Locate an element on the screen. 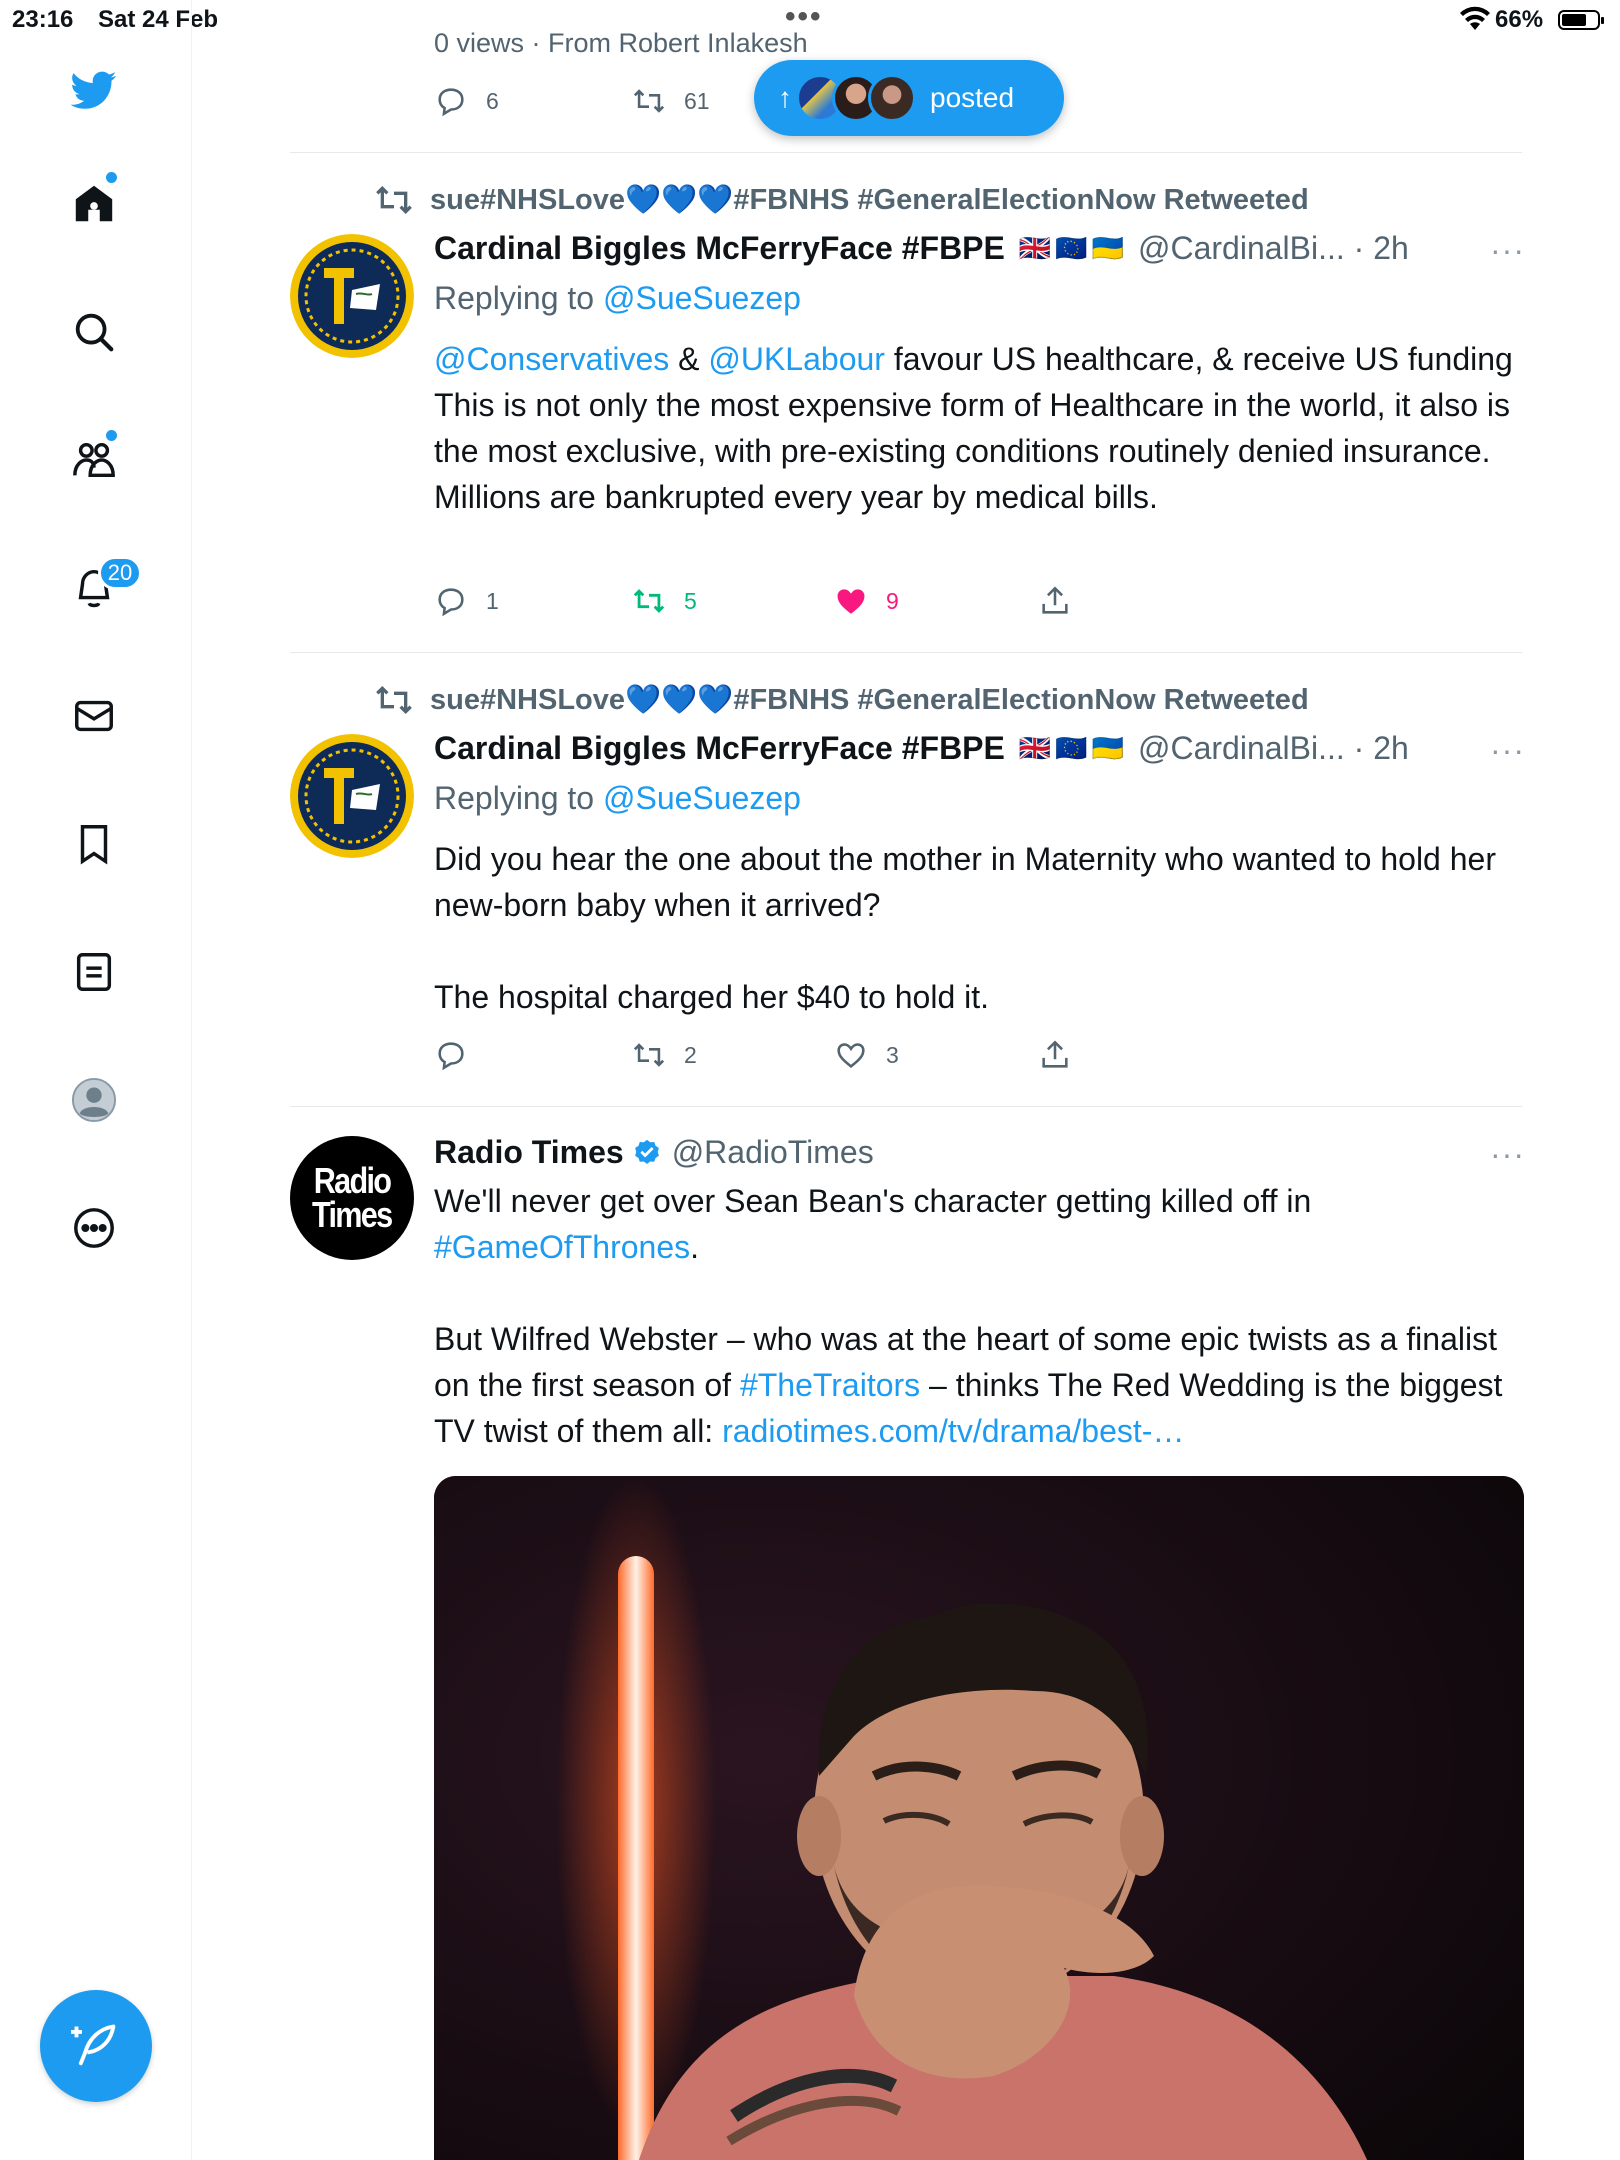 This screenshot has height=2160, width=1620. wifi-icon is located at coordinates (1475, 18).